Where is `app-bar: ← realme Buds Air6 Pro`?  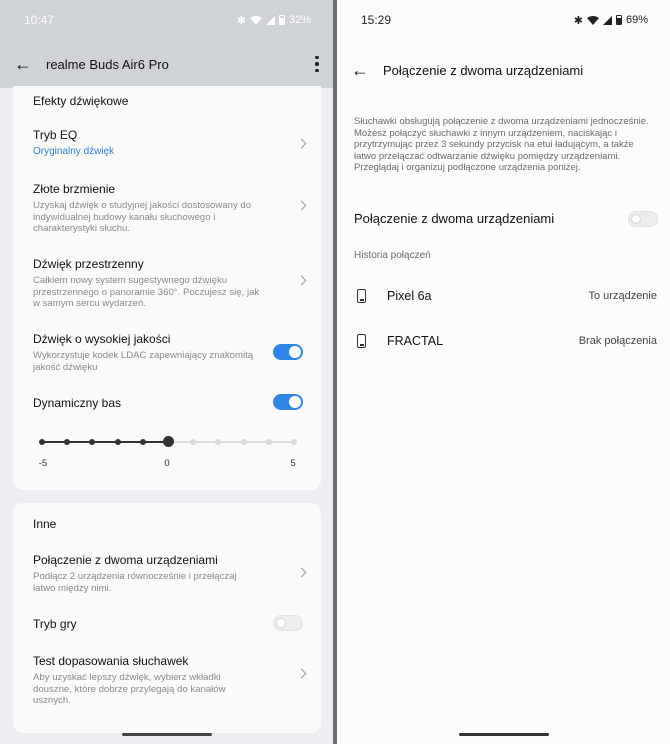
app-bar: ← realme Buds Air6 Pro is located at coordinates (166, 64).